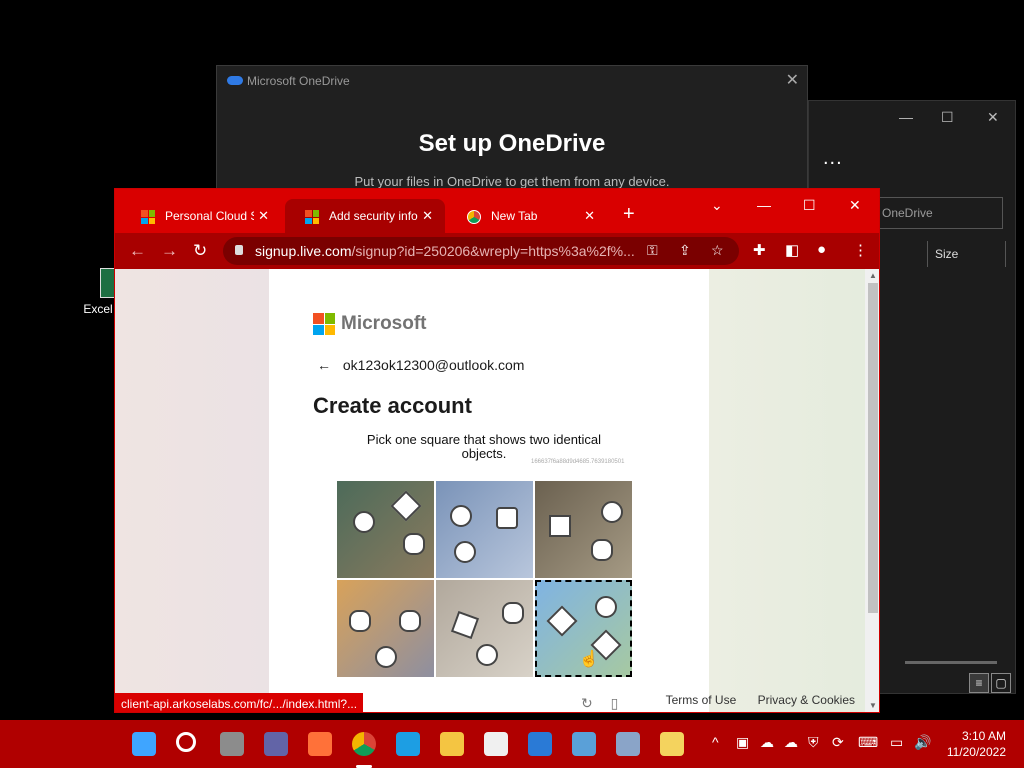  I want to click on side-panel-icon: ◧, so click(792, 250).